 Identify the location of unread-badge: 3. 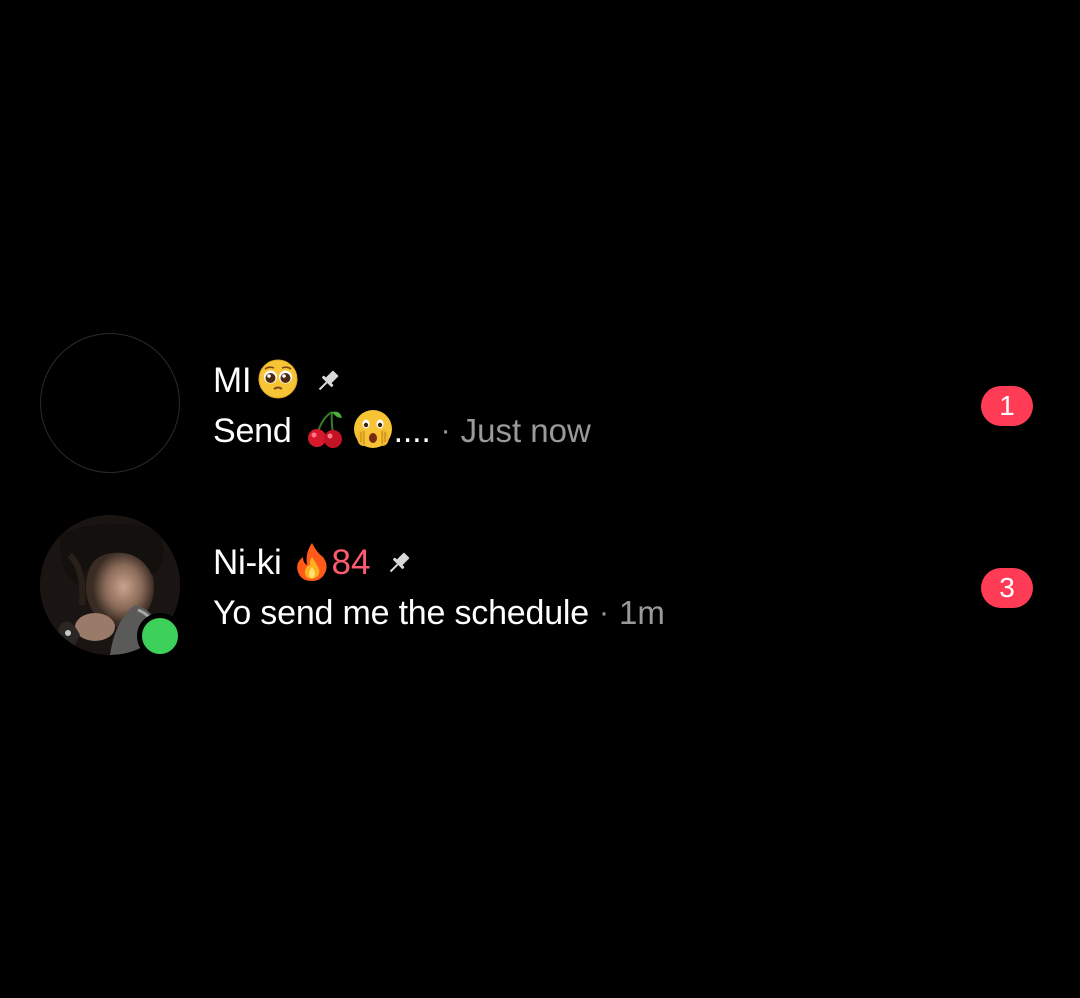
(1007, 588).